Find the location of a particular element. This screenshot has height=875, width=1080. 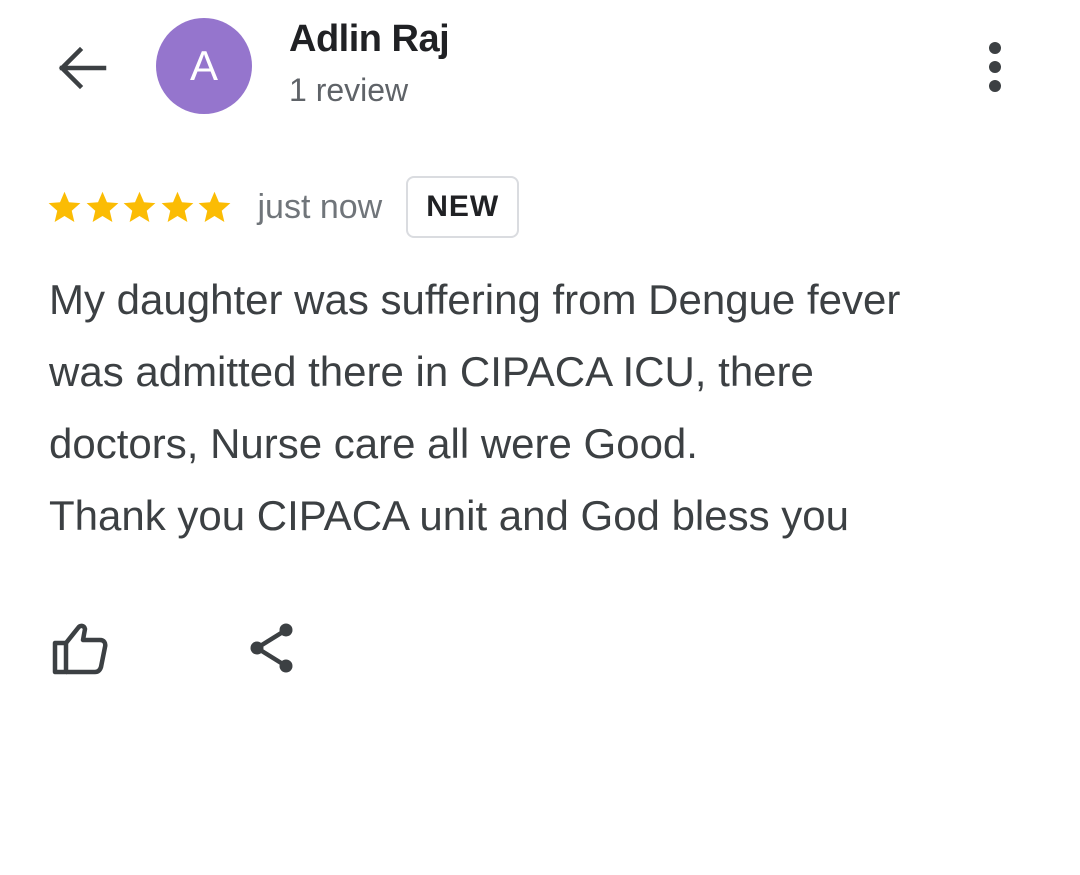

thumbs-up-icon is located at coordinates (80, 649).